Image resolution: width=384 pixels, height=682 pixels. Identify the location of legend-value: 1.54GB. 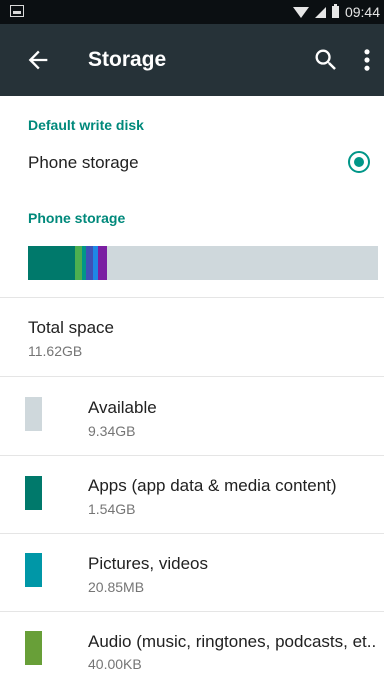
(112, 509).